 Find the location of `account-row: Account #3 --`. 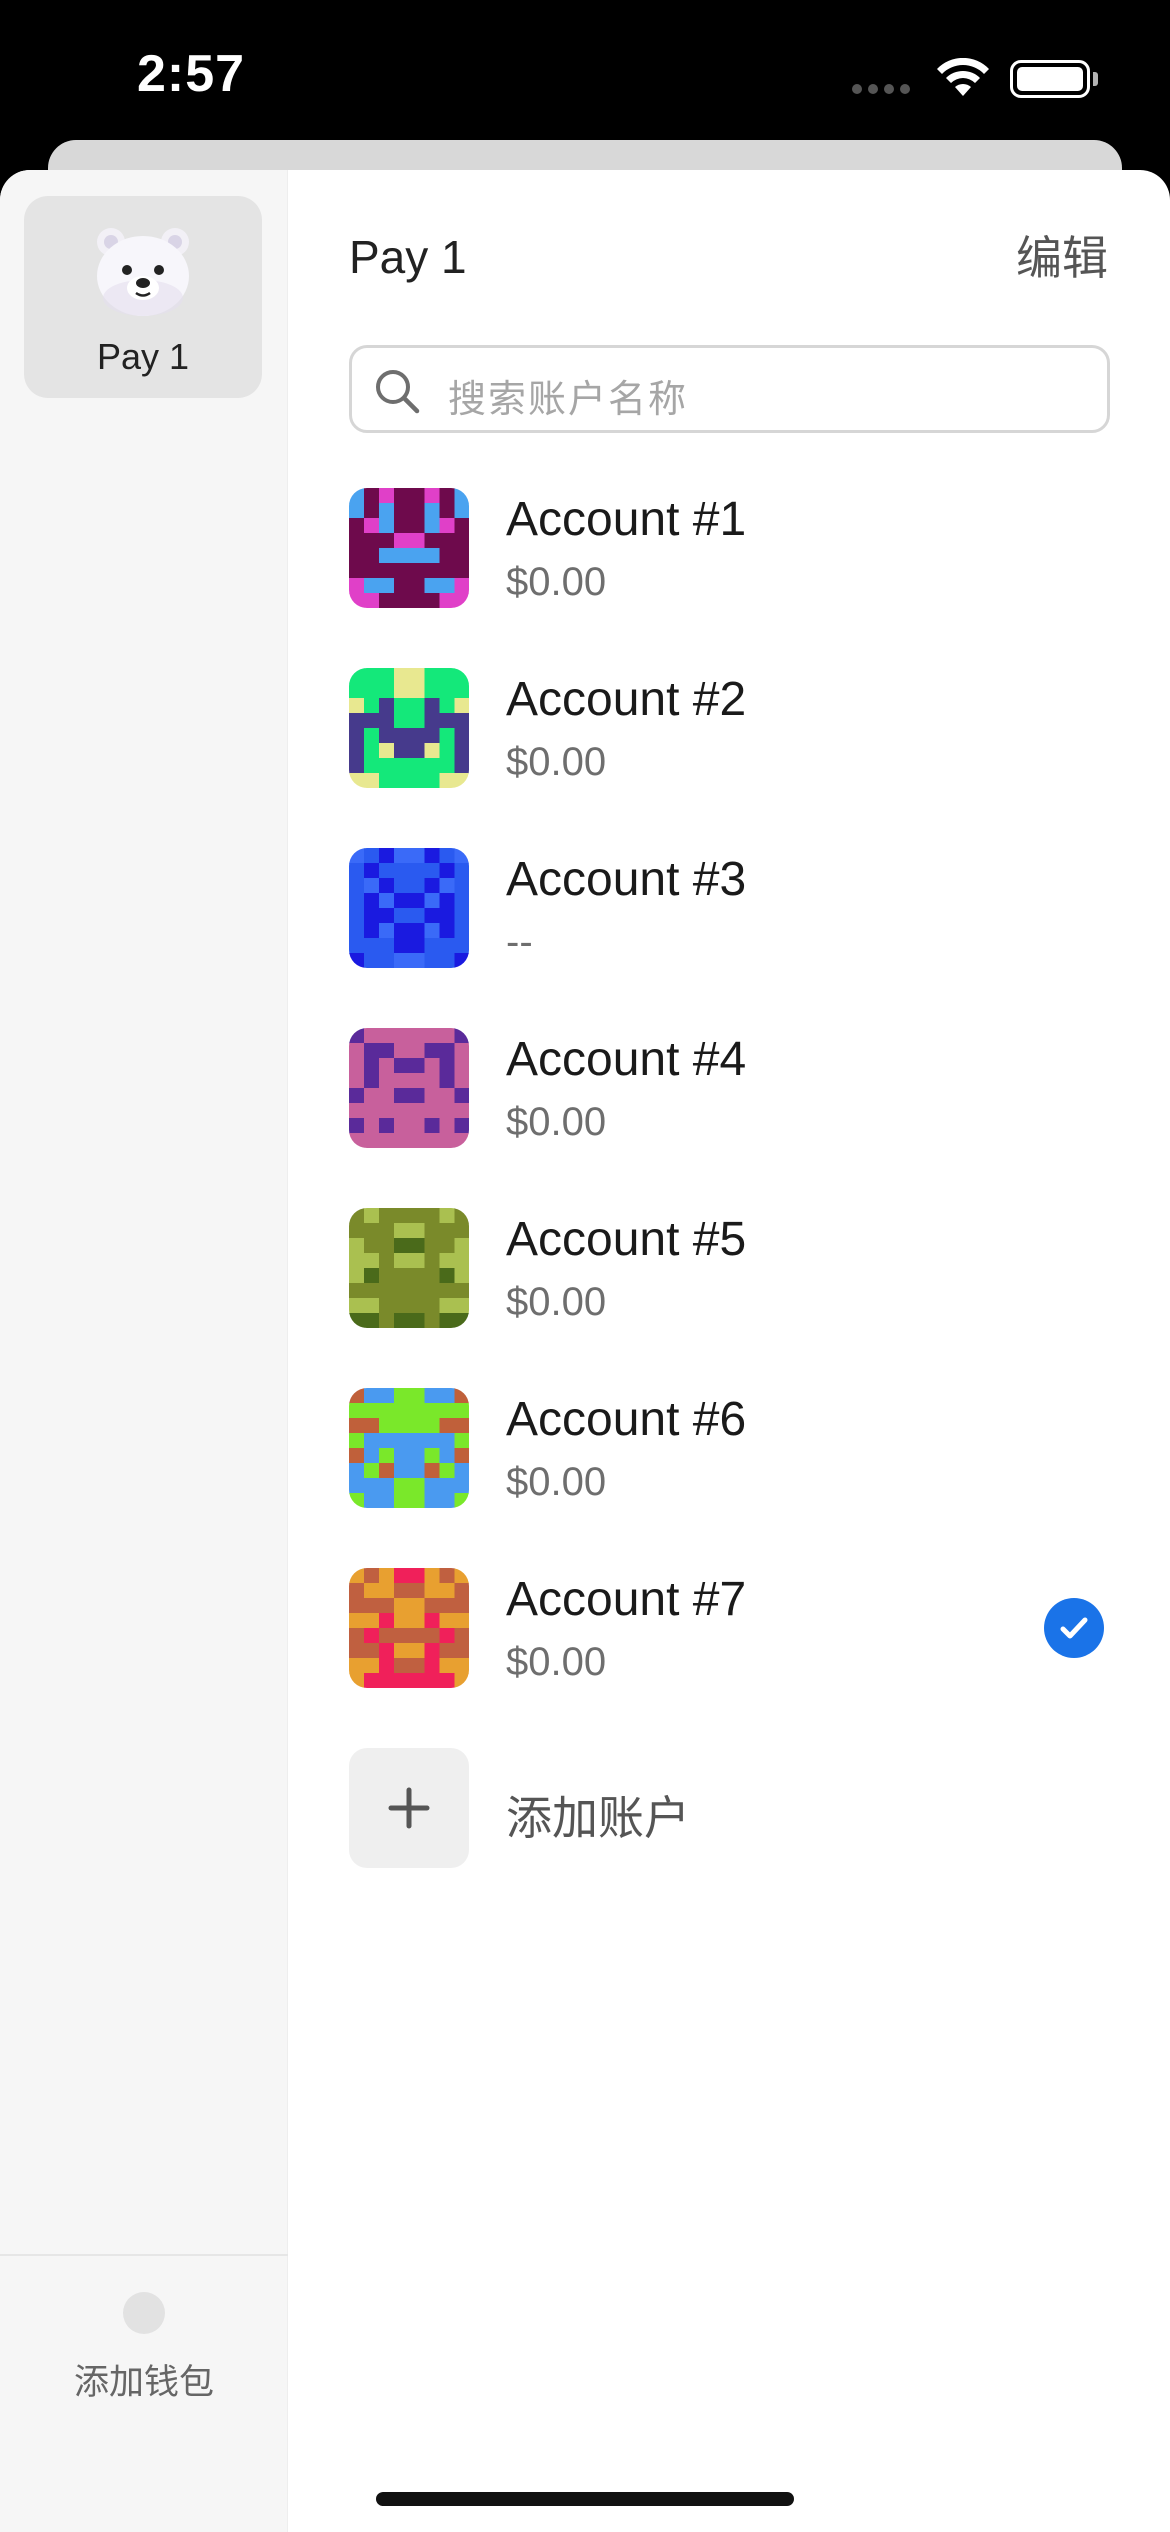

account-row: Account #3 -- is located at coordinates (729, 938).